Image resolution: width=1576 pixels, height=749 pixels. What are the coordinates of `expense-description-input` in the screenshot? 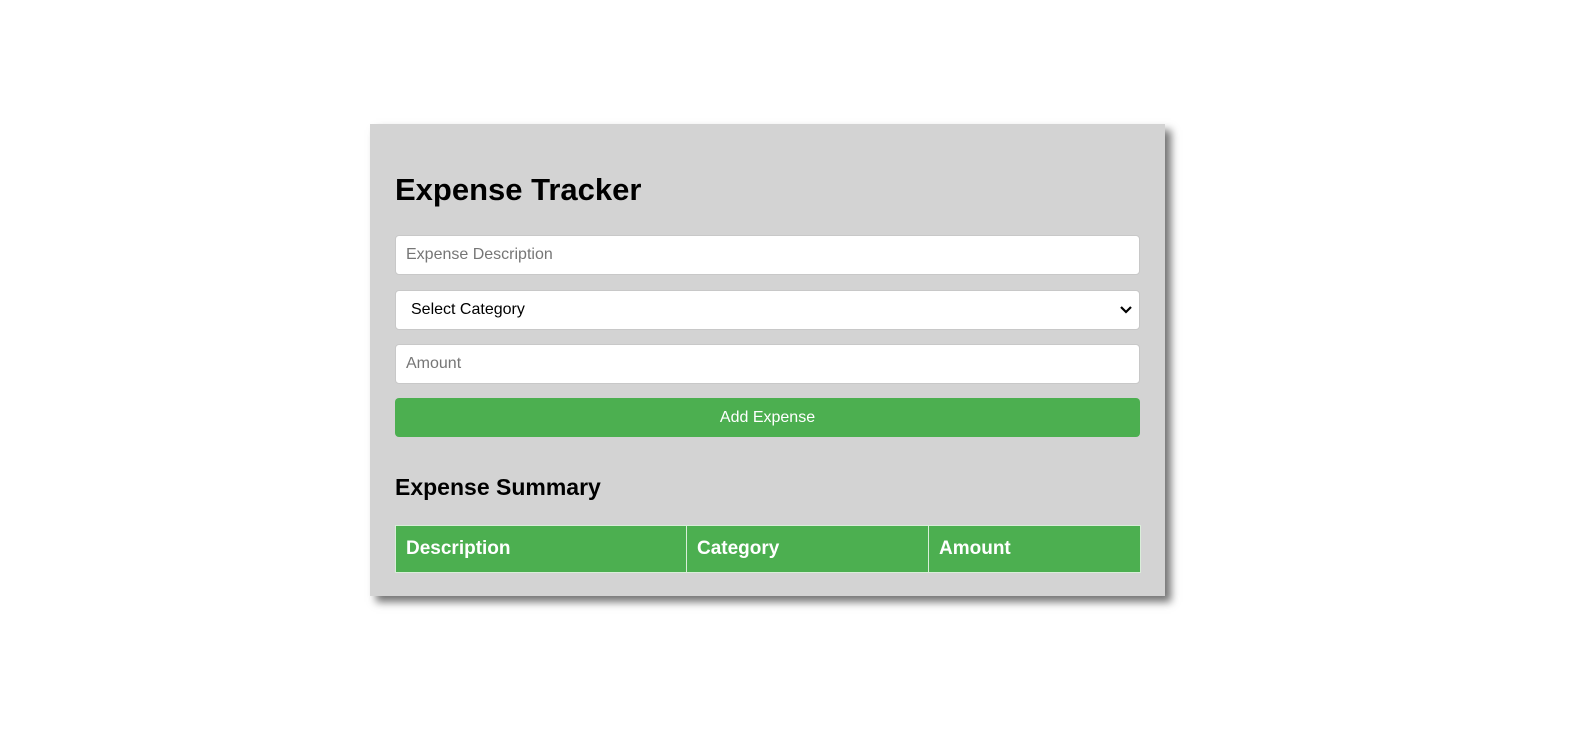 It's located at (767, 255).